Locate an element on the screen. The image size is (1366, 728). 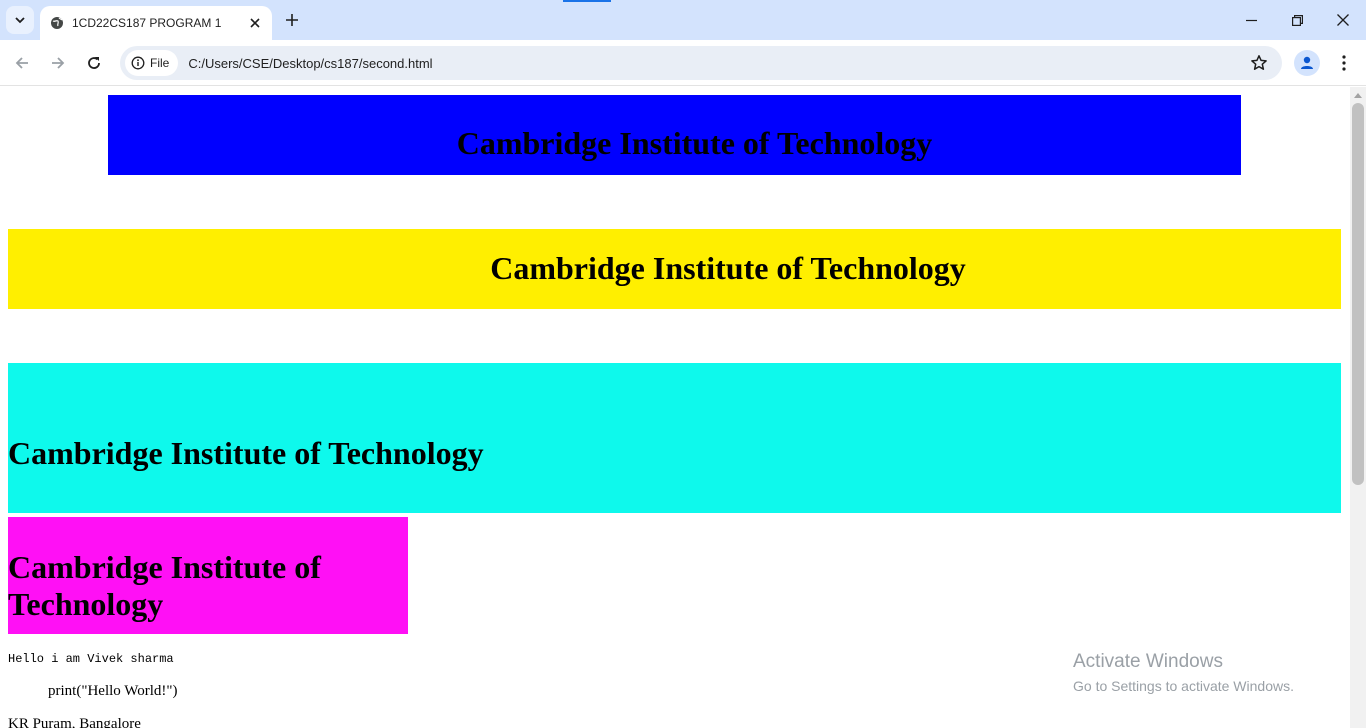
watermark-subtitle: Go to Settings to activate Windows. is located at coordinates (1183, 686).